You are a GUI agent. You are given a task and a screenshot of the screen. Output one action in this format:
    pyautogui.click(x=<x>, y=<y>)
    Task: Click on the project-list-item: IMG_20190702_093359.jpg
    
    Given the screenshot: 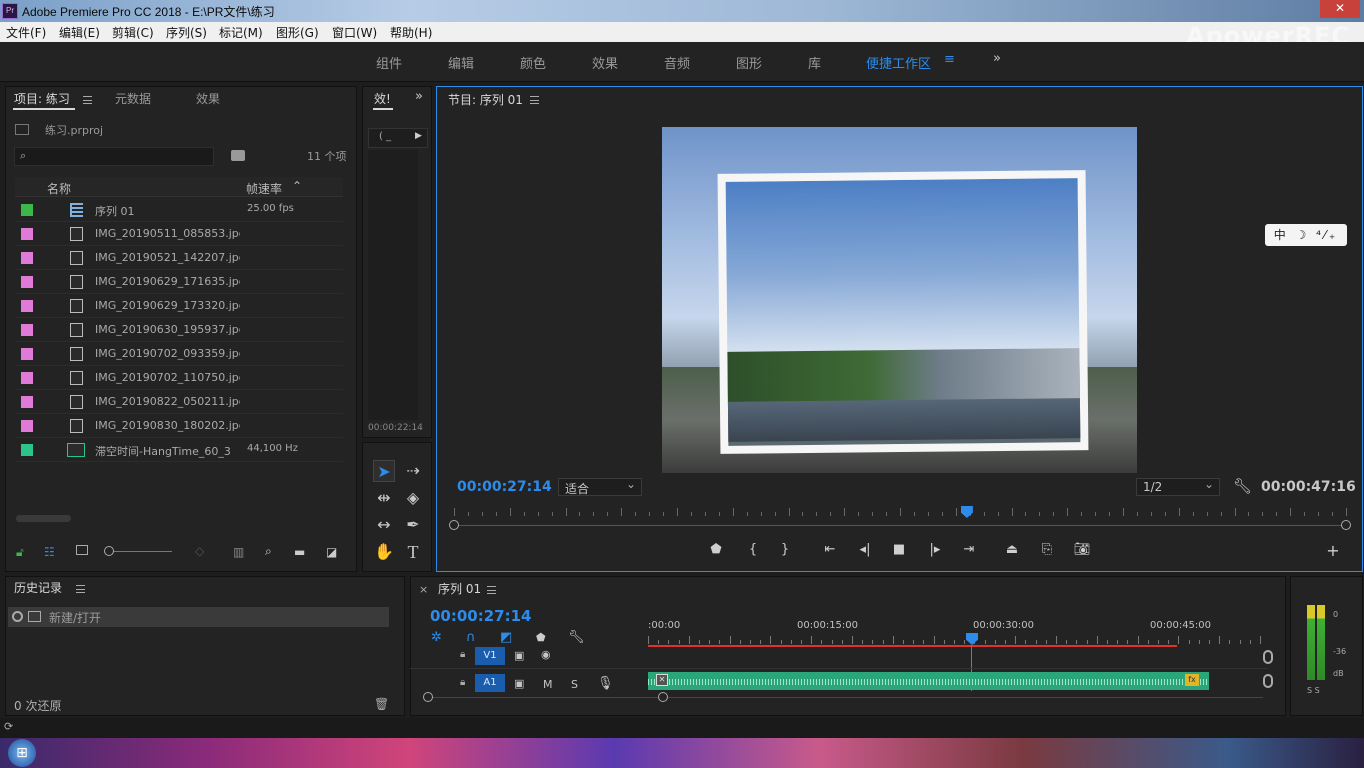 What is the action you would take?
    pyautogui.click(x=179, y=354)
    